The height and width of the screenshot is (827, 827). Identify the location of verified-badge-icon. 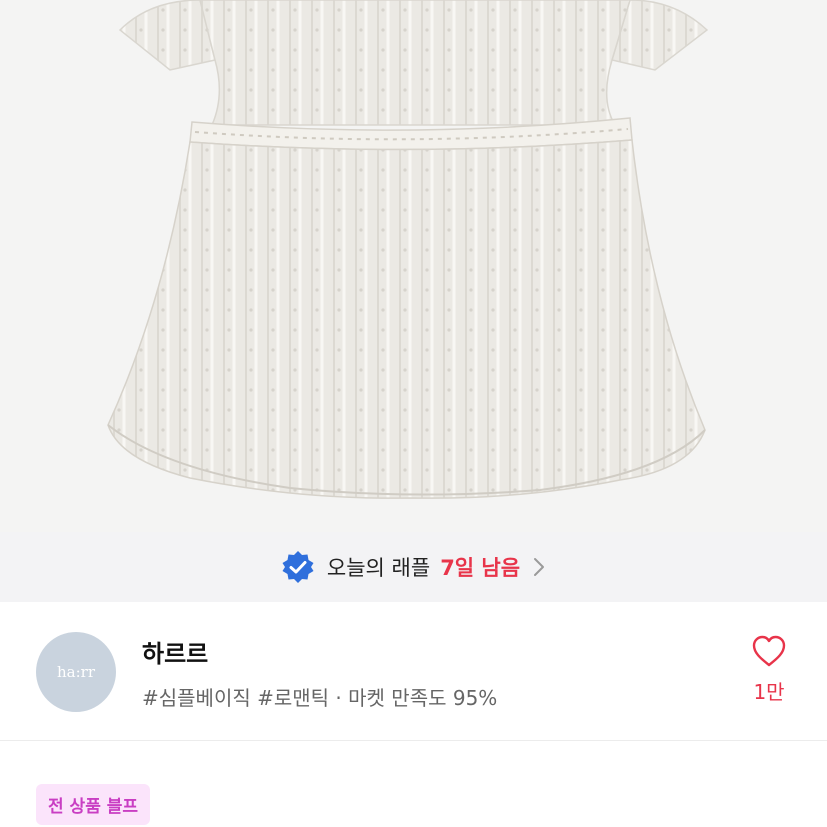
(298, 567).